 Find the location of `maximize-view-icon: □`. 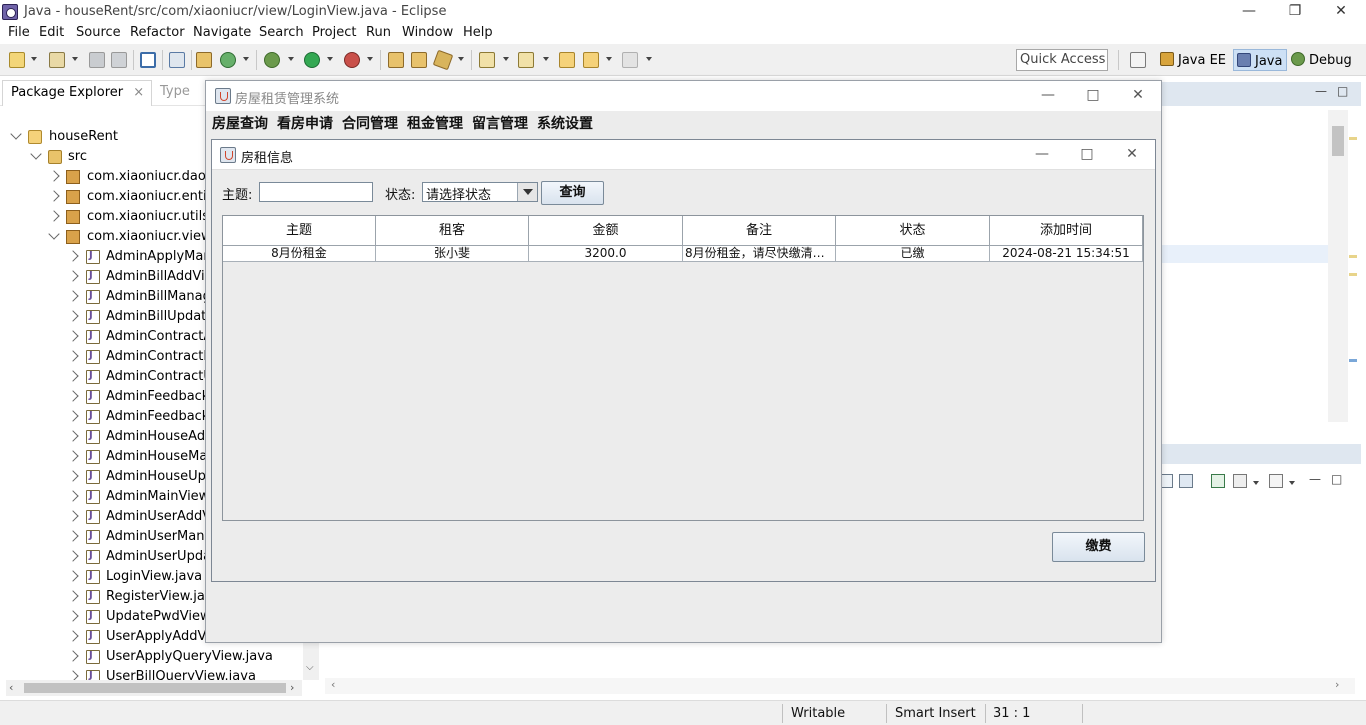

maximize-view-icon: □ is located at coordinates (1336, 479).